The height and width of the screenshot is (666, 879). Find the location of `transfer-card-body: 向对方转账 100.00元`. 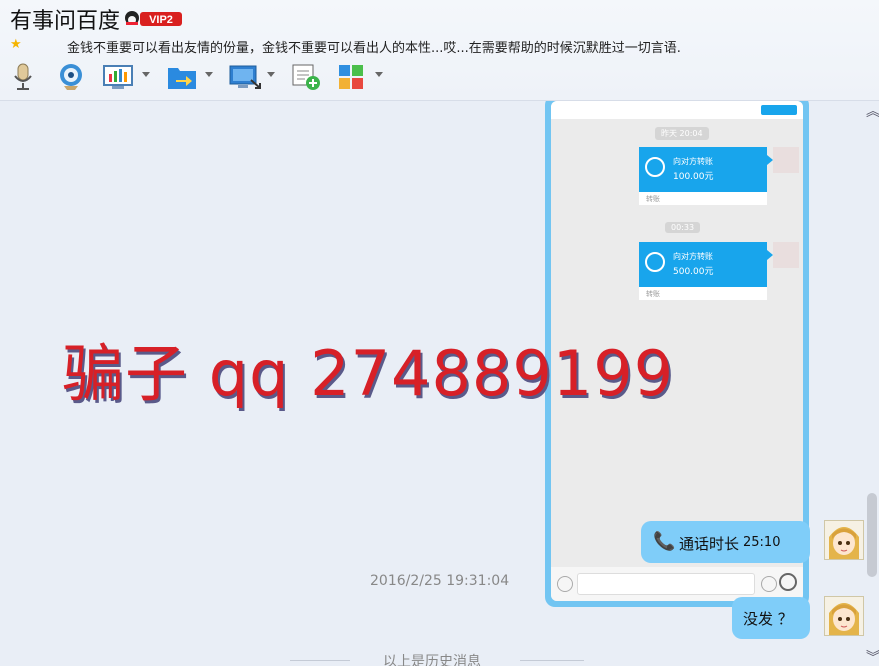

transfer-card-body: 向对方转账 100.00元 is located at coordinates (703, 169).